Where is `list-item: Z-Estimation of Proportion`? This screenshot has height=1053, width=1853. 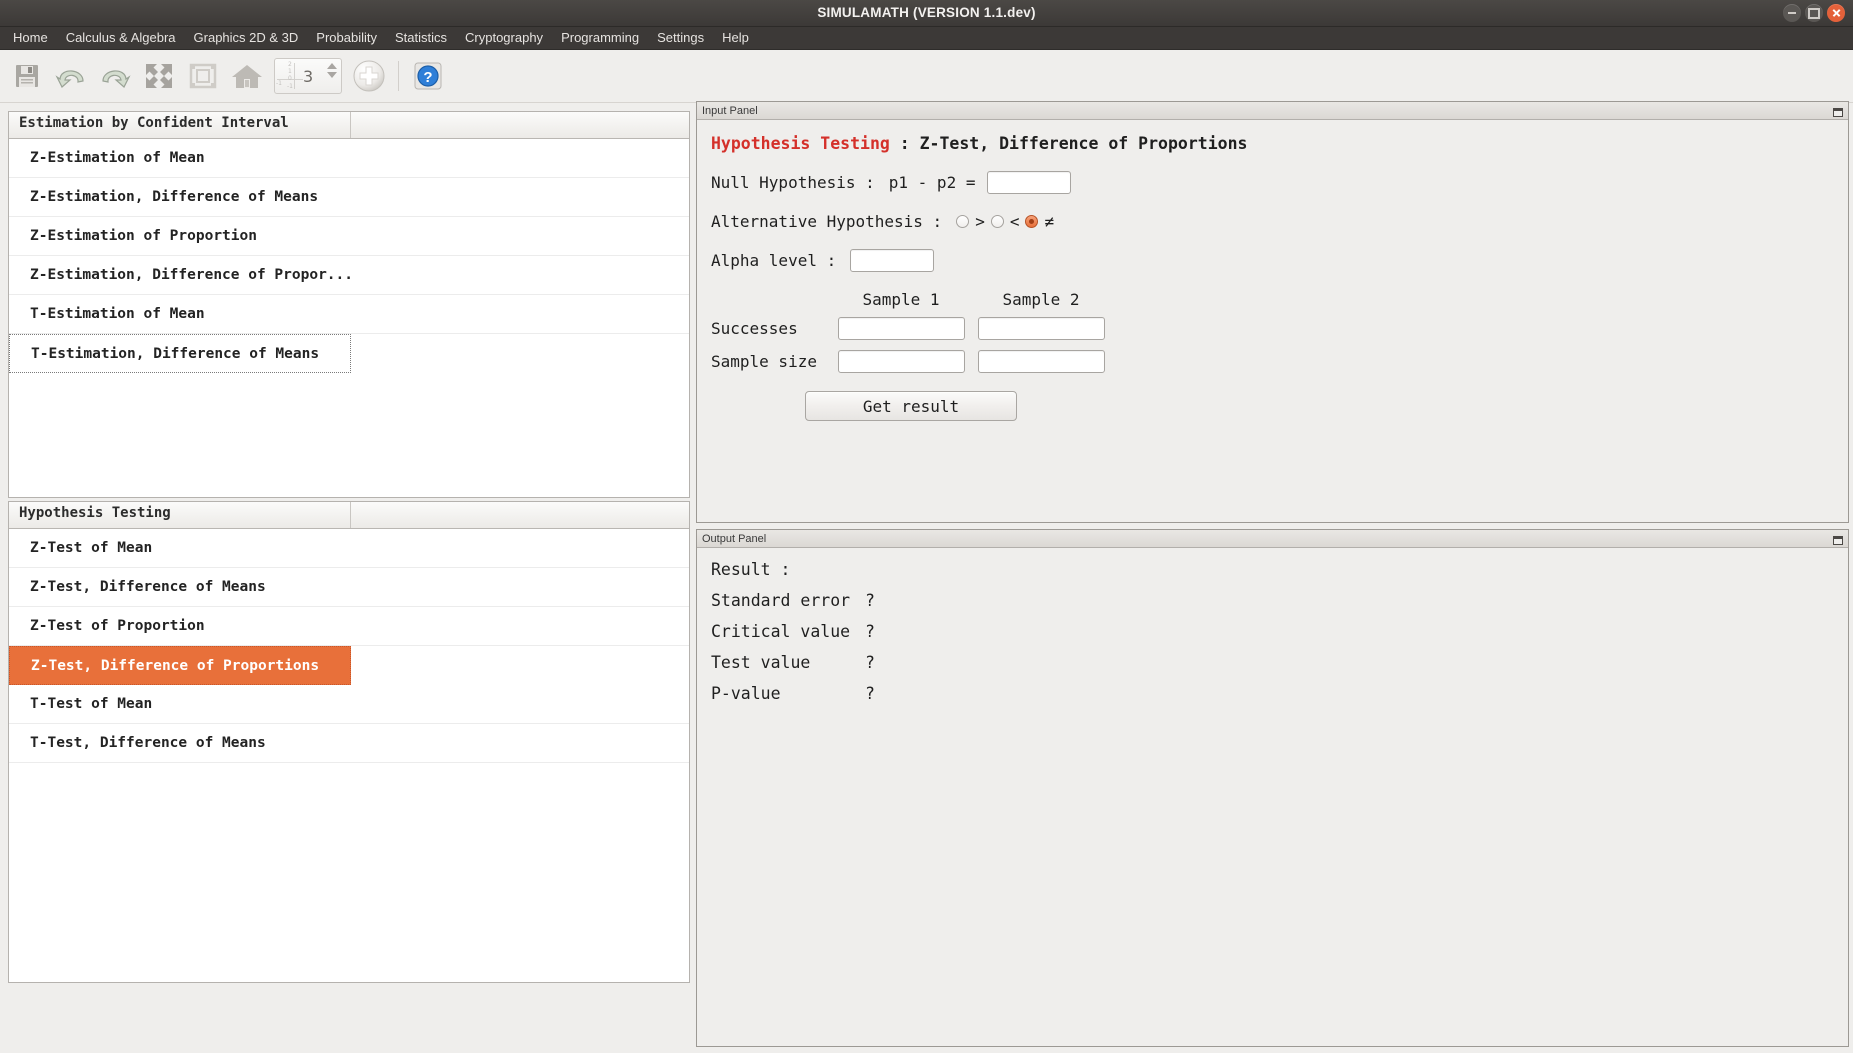 list-item: Z-Estimation of Proportion is located at coordinates (349, 236).